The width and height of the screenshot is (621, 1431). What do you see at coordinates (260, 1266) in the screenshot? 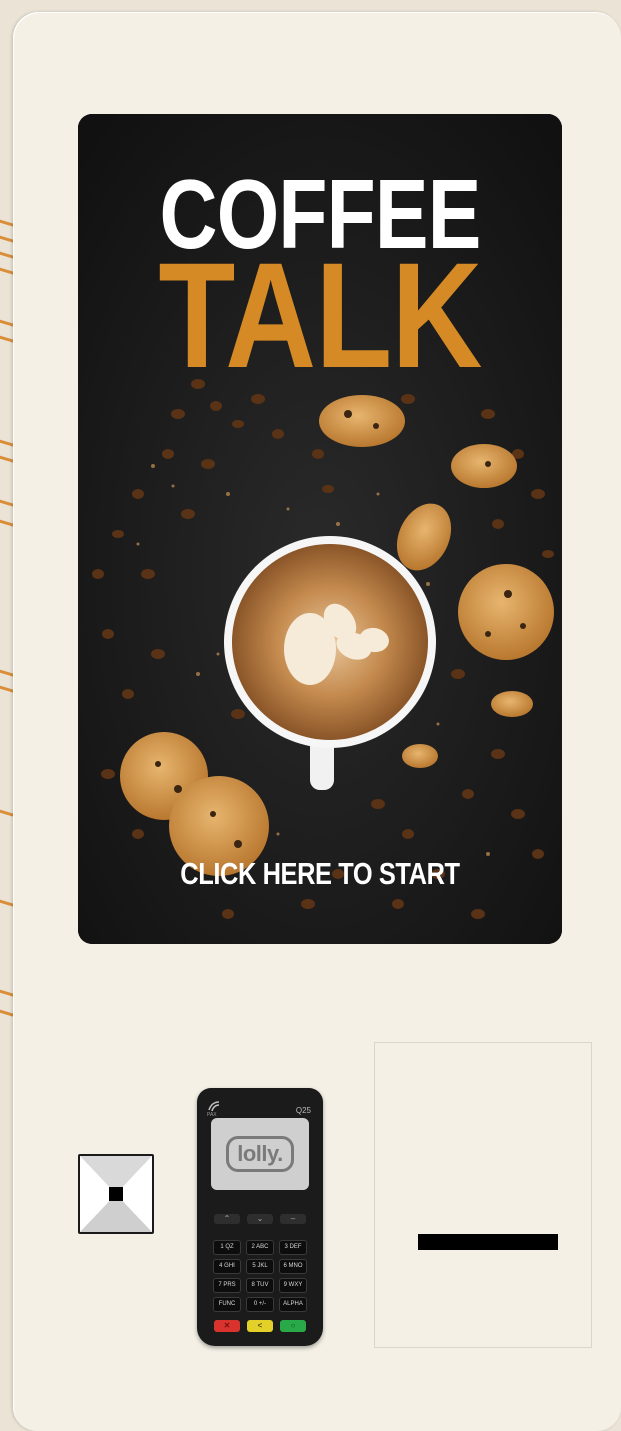
I see `key-5: 5 JKL` at bounding box center [260, 1266].